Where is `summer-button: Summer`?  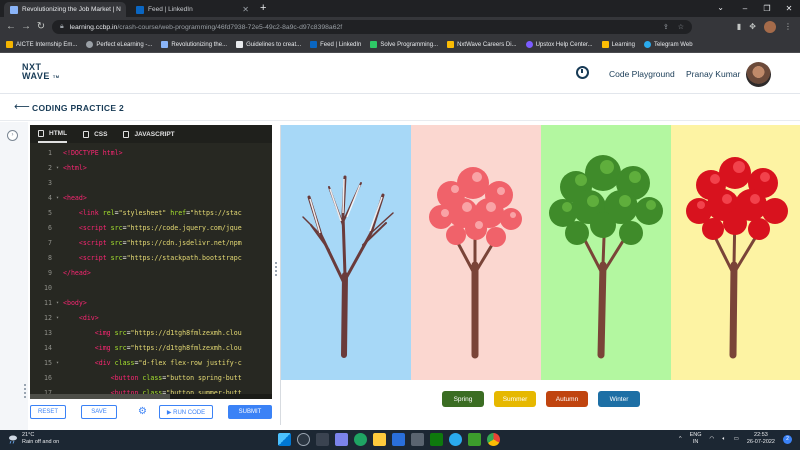
summer-button: Summer is located at coordinates (515, 399).